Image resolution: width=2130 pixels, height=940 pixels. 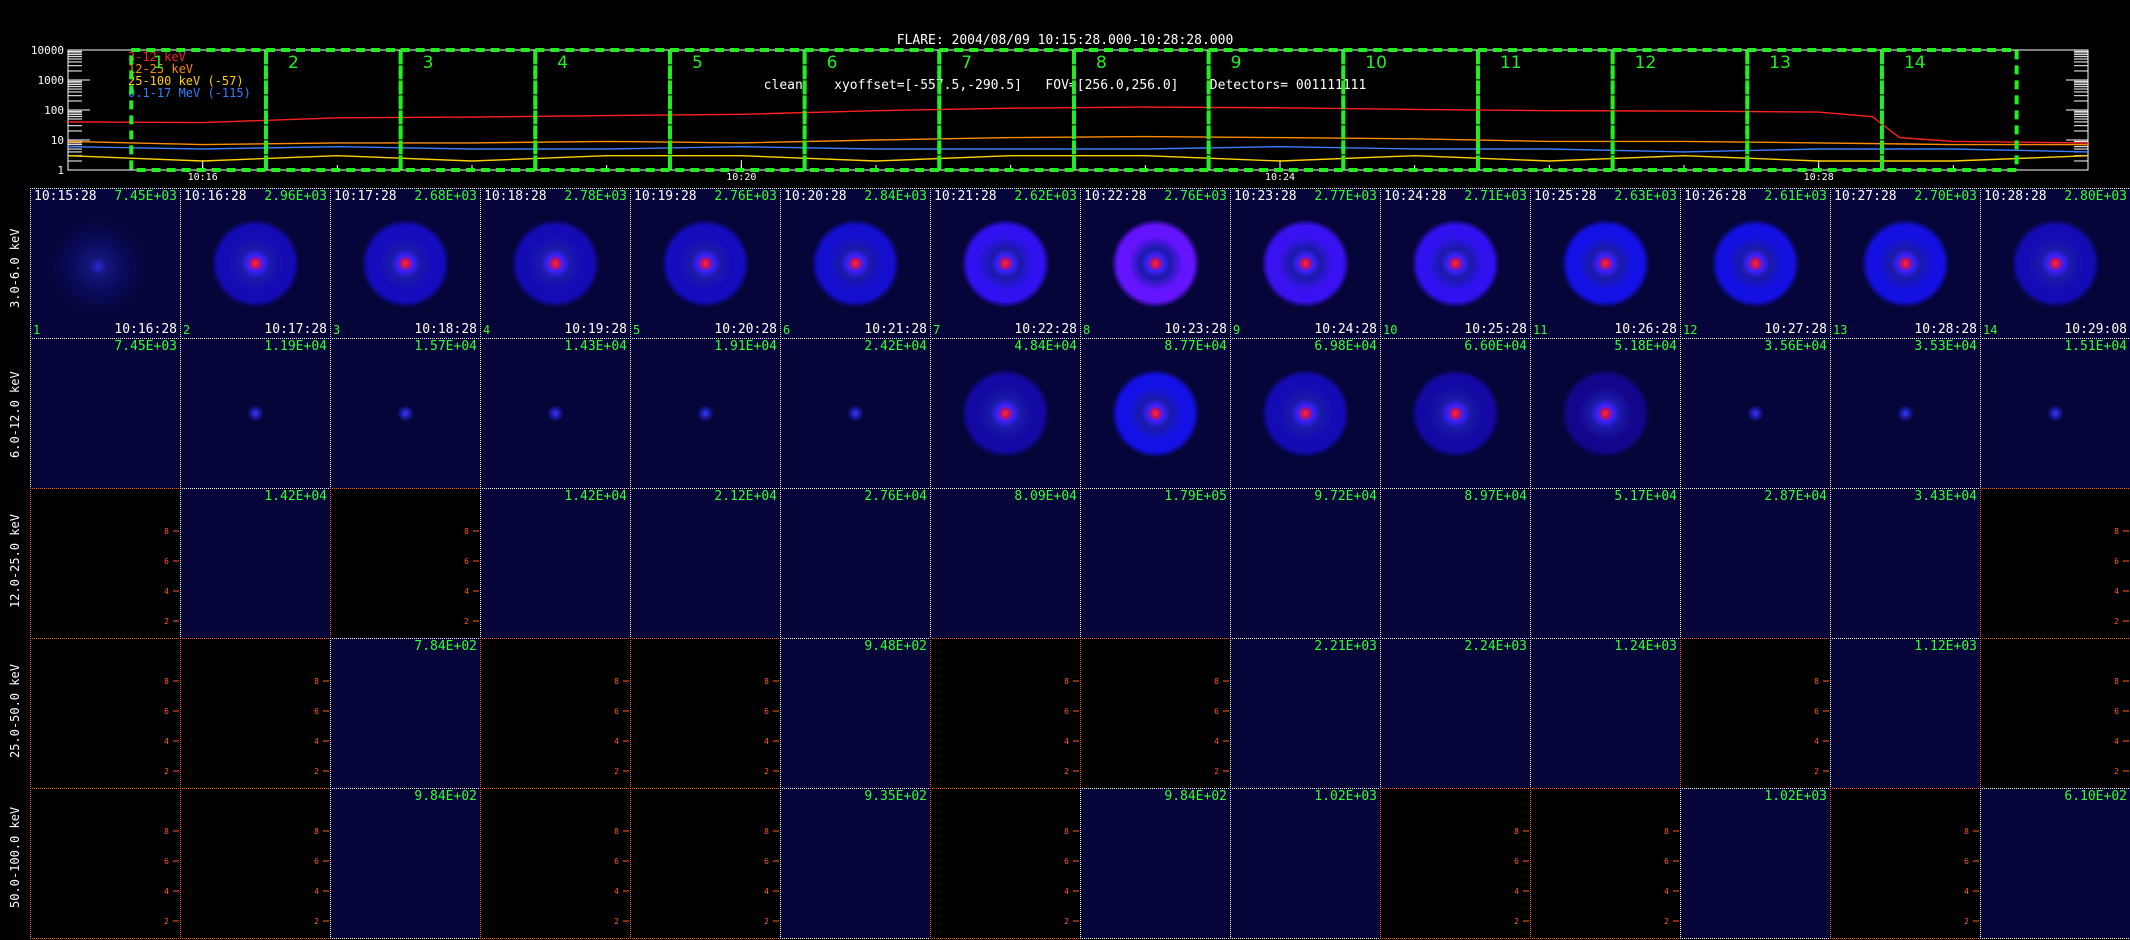 What do you see at coordinates (595, 196) in the screenshot?
I see `max-value-label: 2.78E+03` at bounding box center [595, 196].